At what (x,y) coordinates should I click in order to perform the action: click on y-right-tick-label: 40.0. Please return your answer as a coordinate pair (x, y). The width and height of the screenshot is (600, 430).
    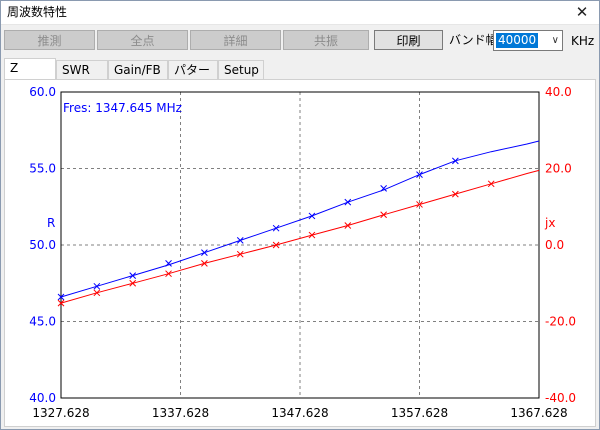
    Looking at the image, I should click on (558, 92).